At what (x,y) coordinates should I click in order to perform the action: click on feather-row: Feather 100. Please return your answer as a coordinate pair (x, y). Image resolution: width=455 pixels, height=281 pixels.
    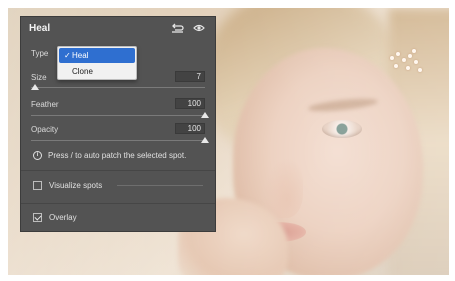
    Looking at the image, I should click on (120, 110).